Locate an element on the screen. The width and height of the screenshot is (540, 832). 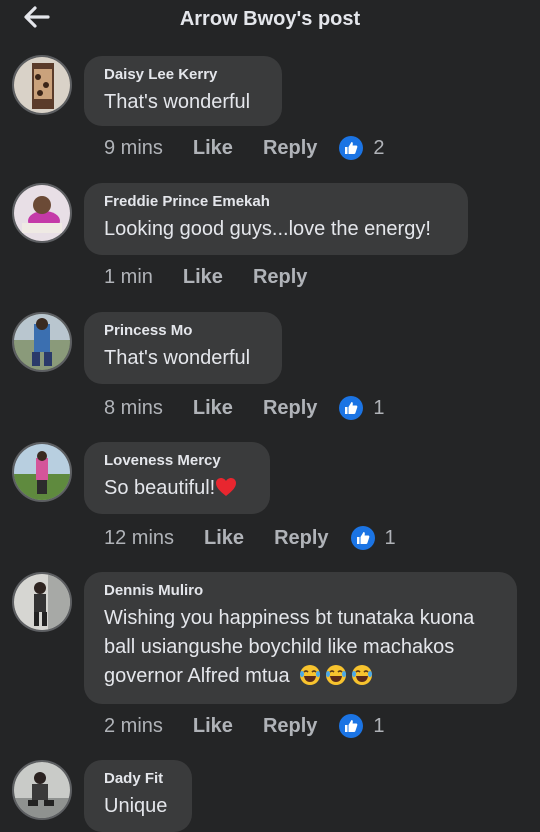
commenter-name: Loveness Mercy is located at coordinates (177, 461).